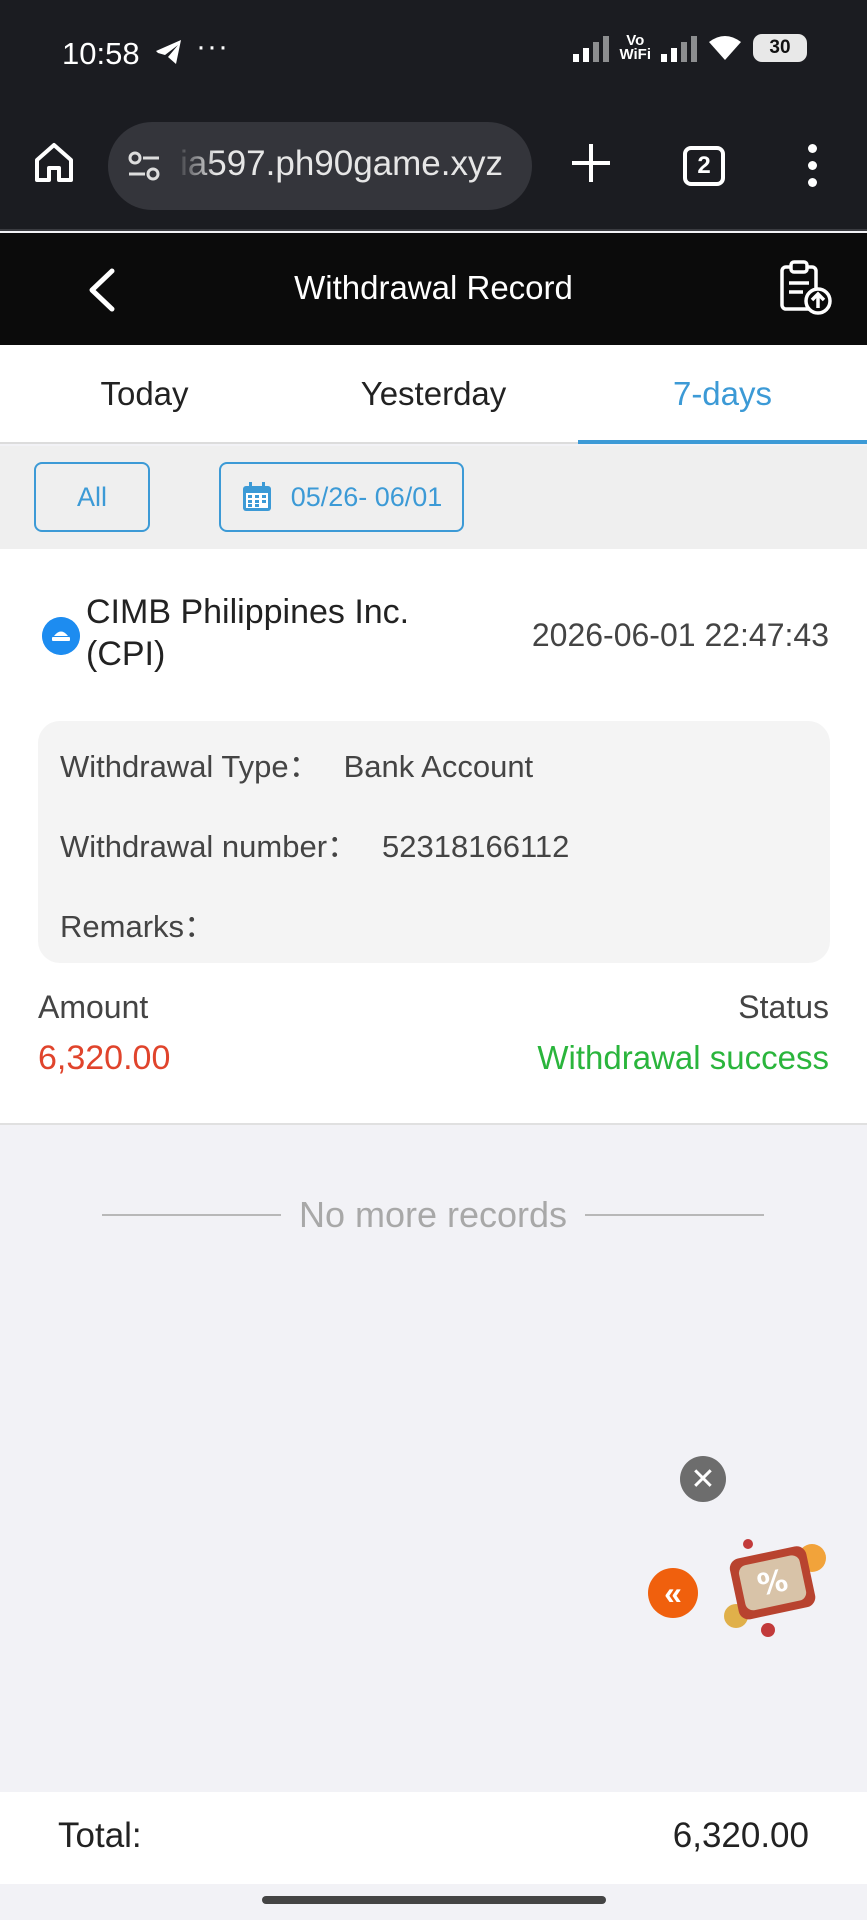  What do you see at coordinates (674, 1215) in the screenshot?
I see `divider-right` at bounding box center [674, 1215].